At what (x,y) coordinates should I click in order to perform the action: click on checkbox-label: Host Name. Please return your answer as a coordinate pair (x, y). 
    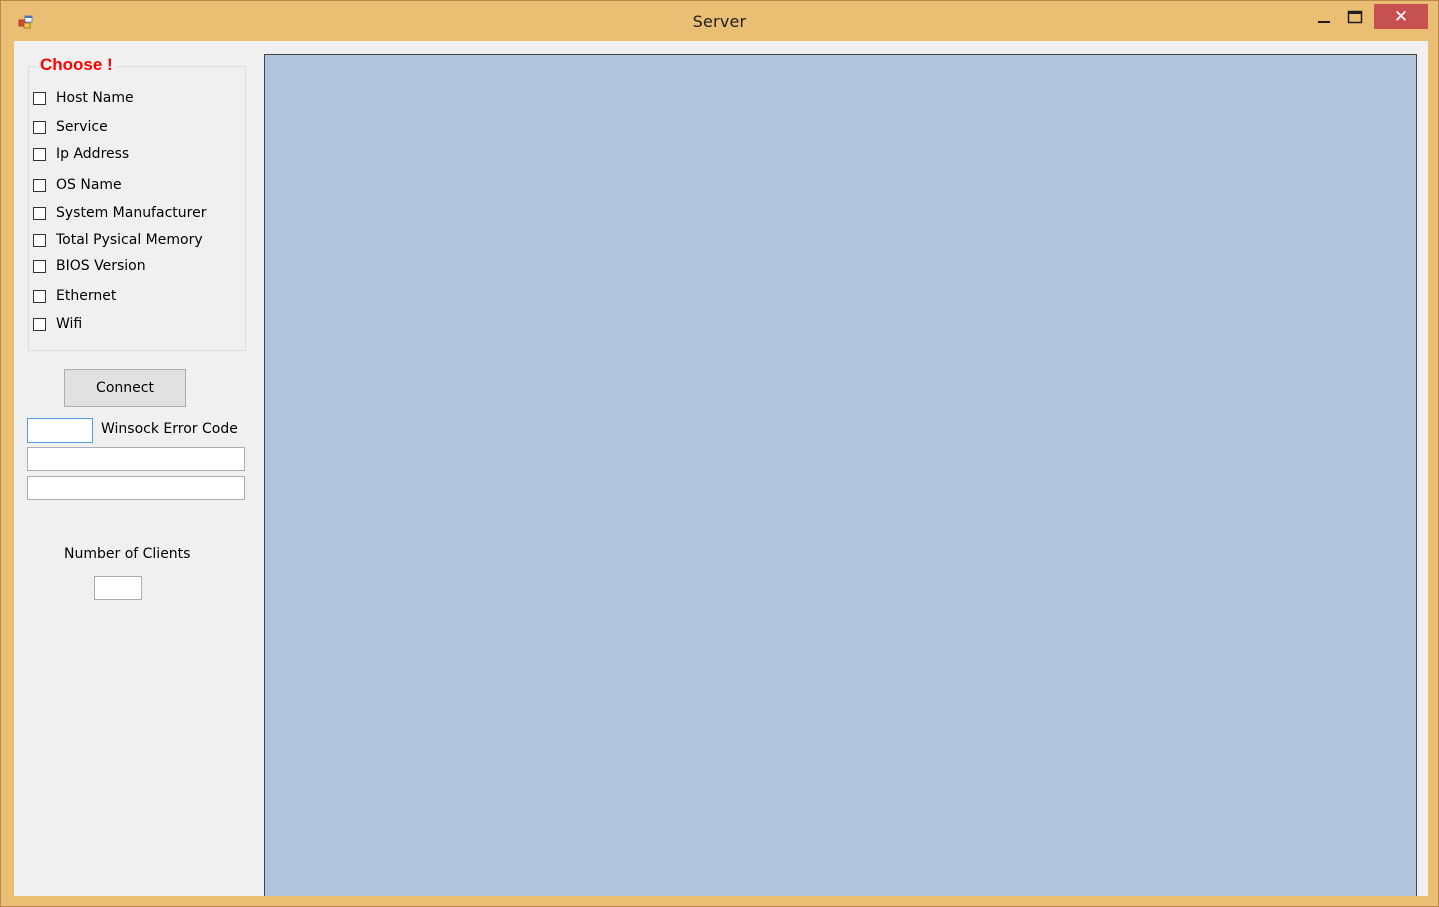
    Looking at the image, I should click on (95, 98).